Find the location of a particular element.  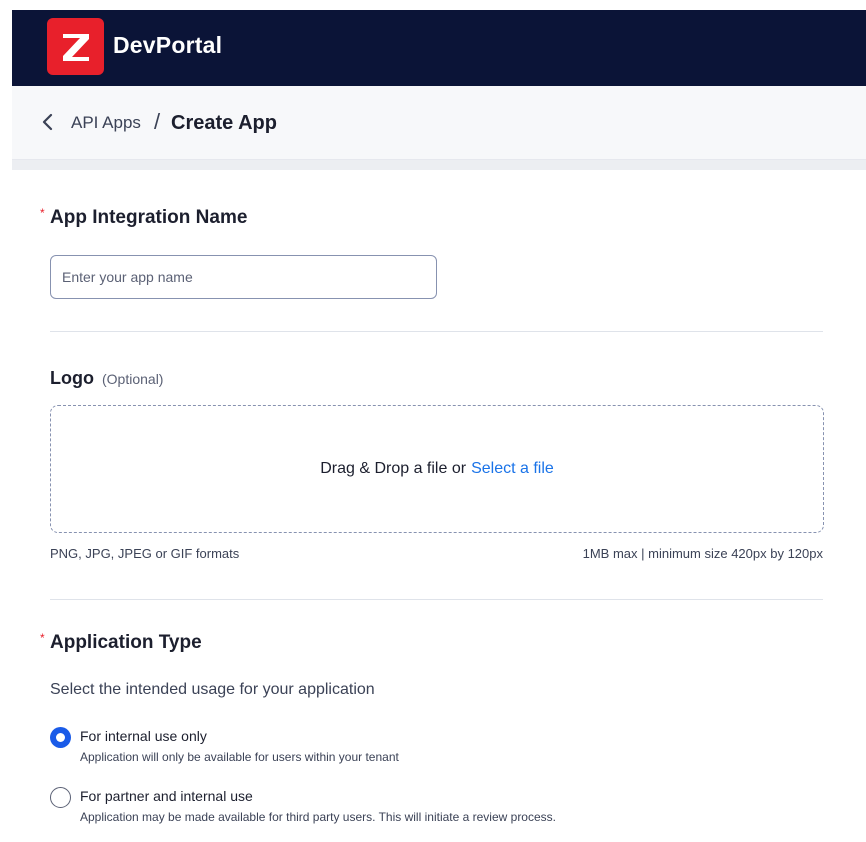

content-gutter is located at coordinates (439, 165).